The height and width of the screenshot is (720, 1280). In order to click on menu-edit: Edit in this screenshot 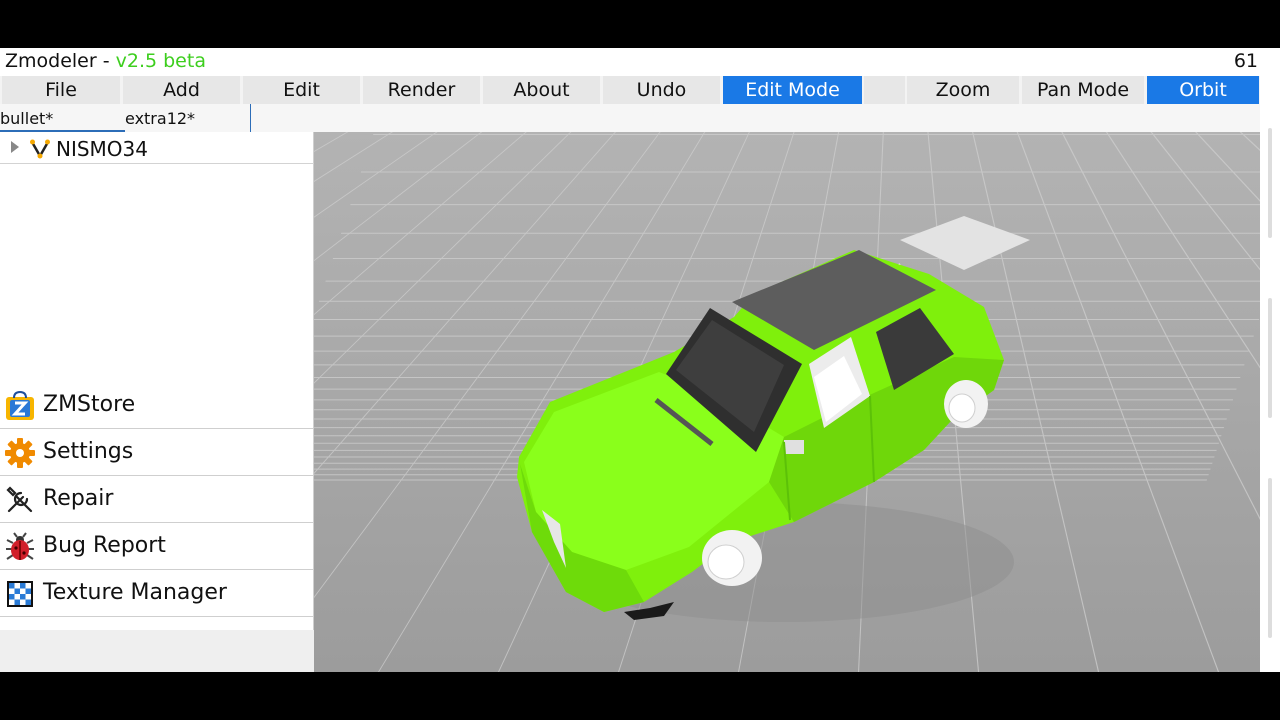, I will do `click(301, 90)`.